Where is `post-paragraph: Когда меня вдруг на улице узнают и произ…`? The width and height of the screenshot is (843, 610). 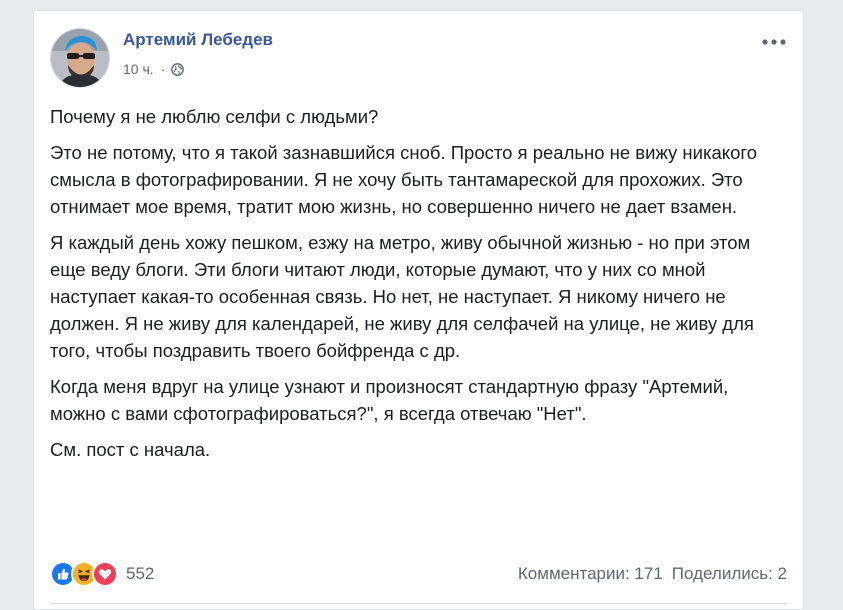
post-paragraph: Когда меня вдруг на улице узнают и произ… is located at coordinates (389, 400).